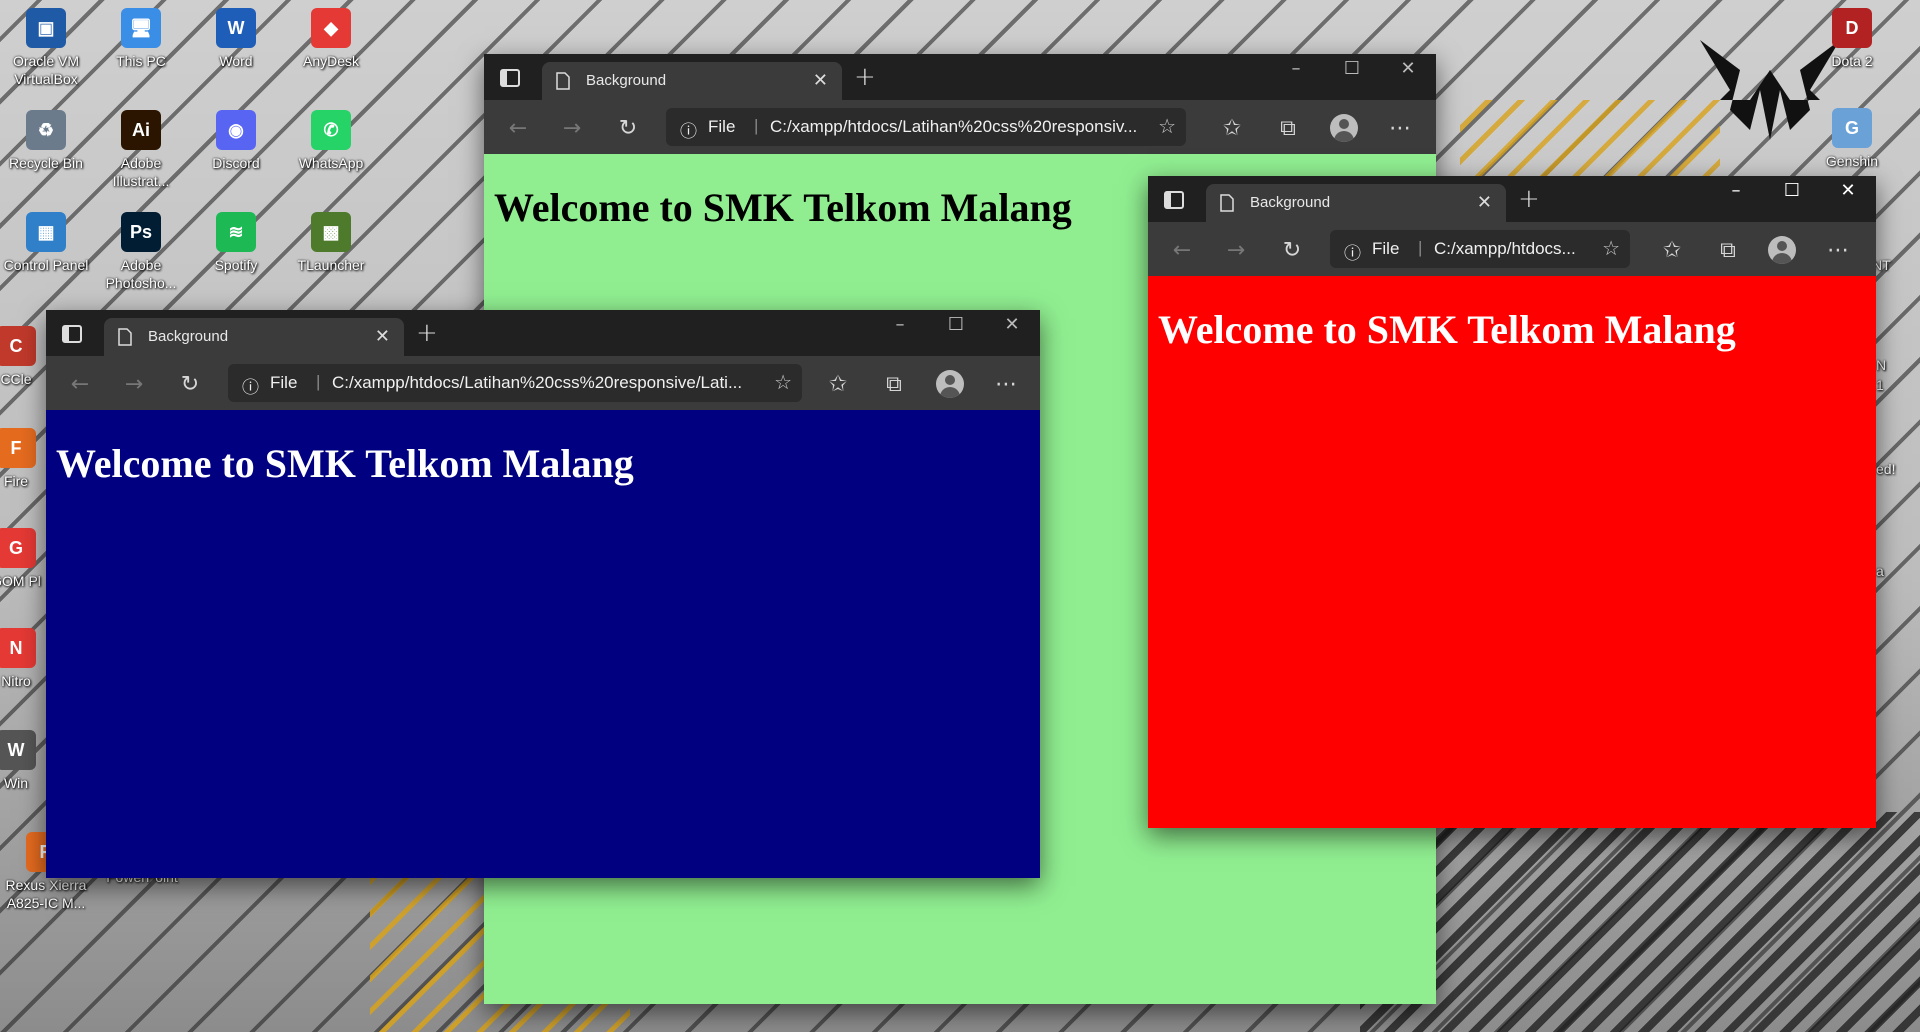 Image resolution: width=1920 pixels, height=1032 pixels. Describe the element at coordinates (46, 243) in the screenshot. I see `desktop-icon: ▦ Control Panel` at that location.